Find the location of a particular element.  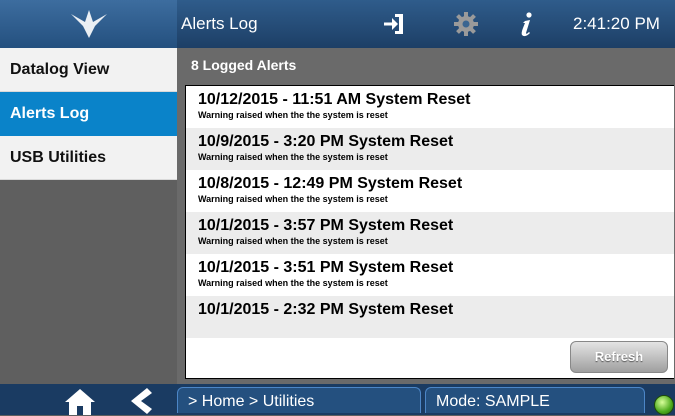

logo is located at coordinates (88, 24).